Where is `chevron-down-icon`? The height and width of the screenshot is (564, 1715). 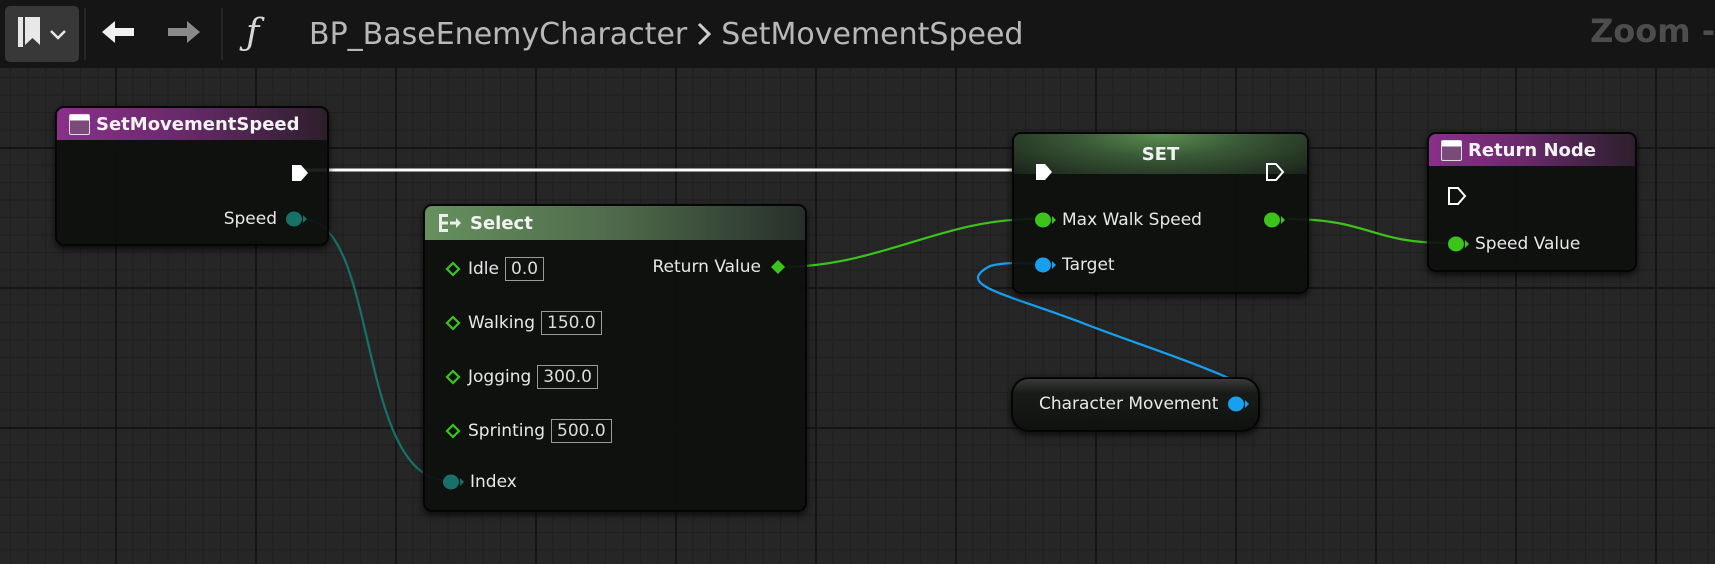
chevron-down-icon is located at coordinates (58, 34).